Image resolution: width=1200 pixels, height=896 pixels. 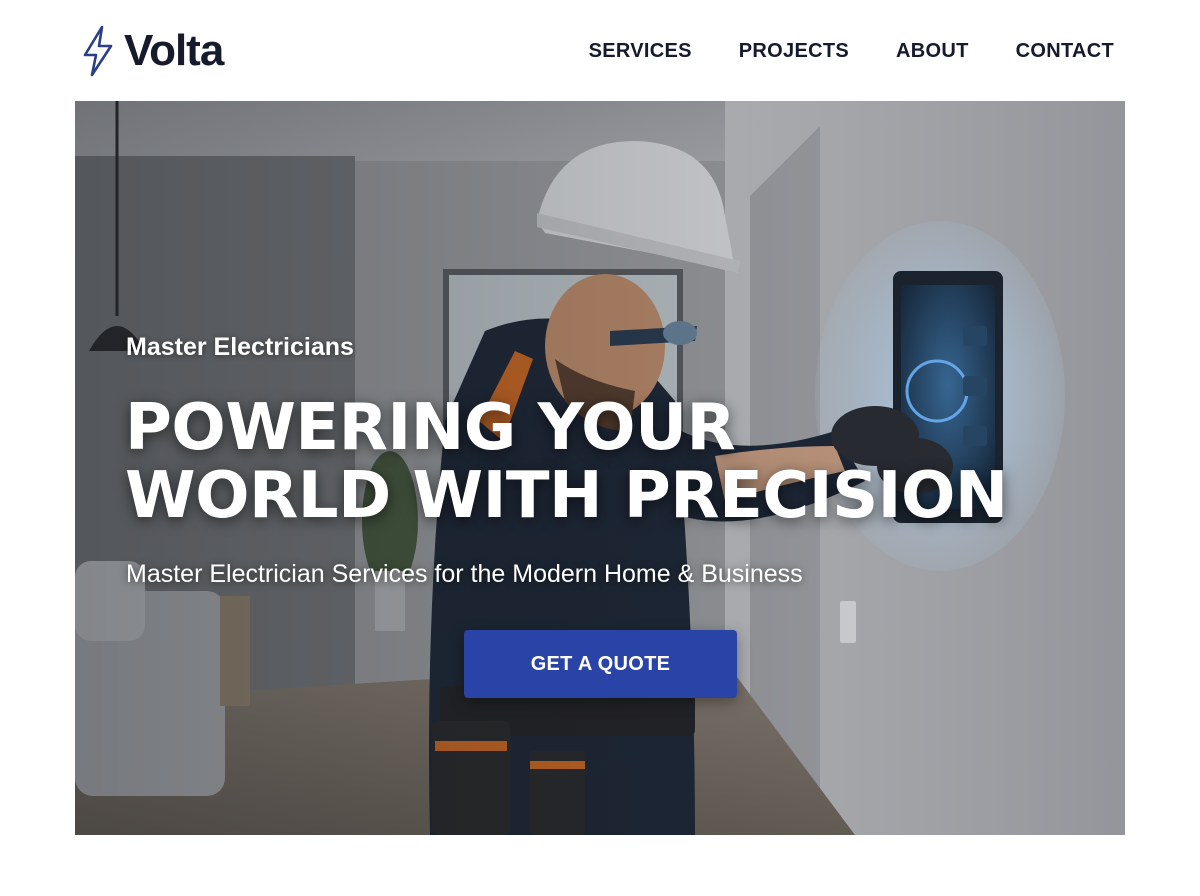 What do you see at coordinates (240, 347) in the screenshot?
I see `hero-eyebrow: Master Electricians` at bounding box center [240, 347].